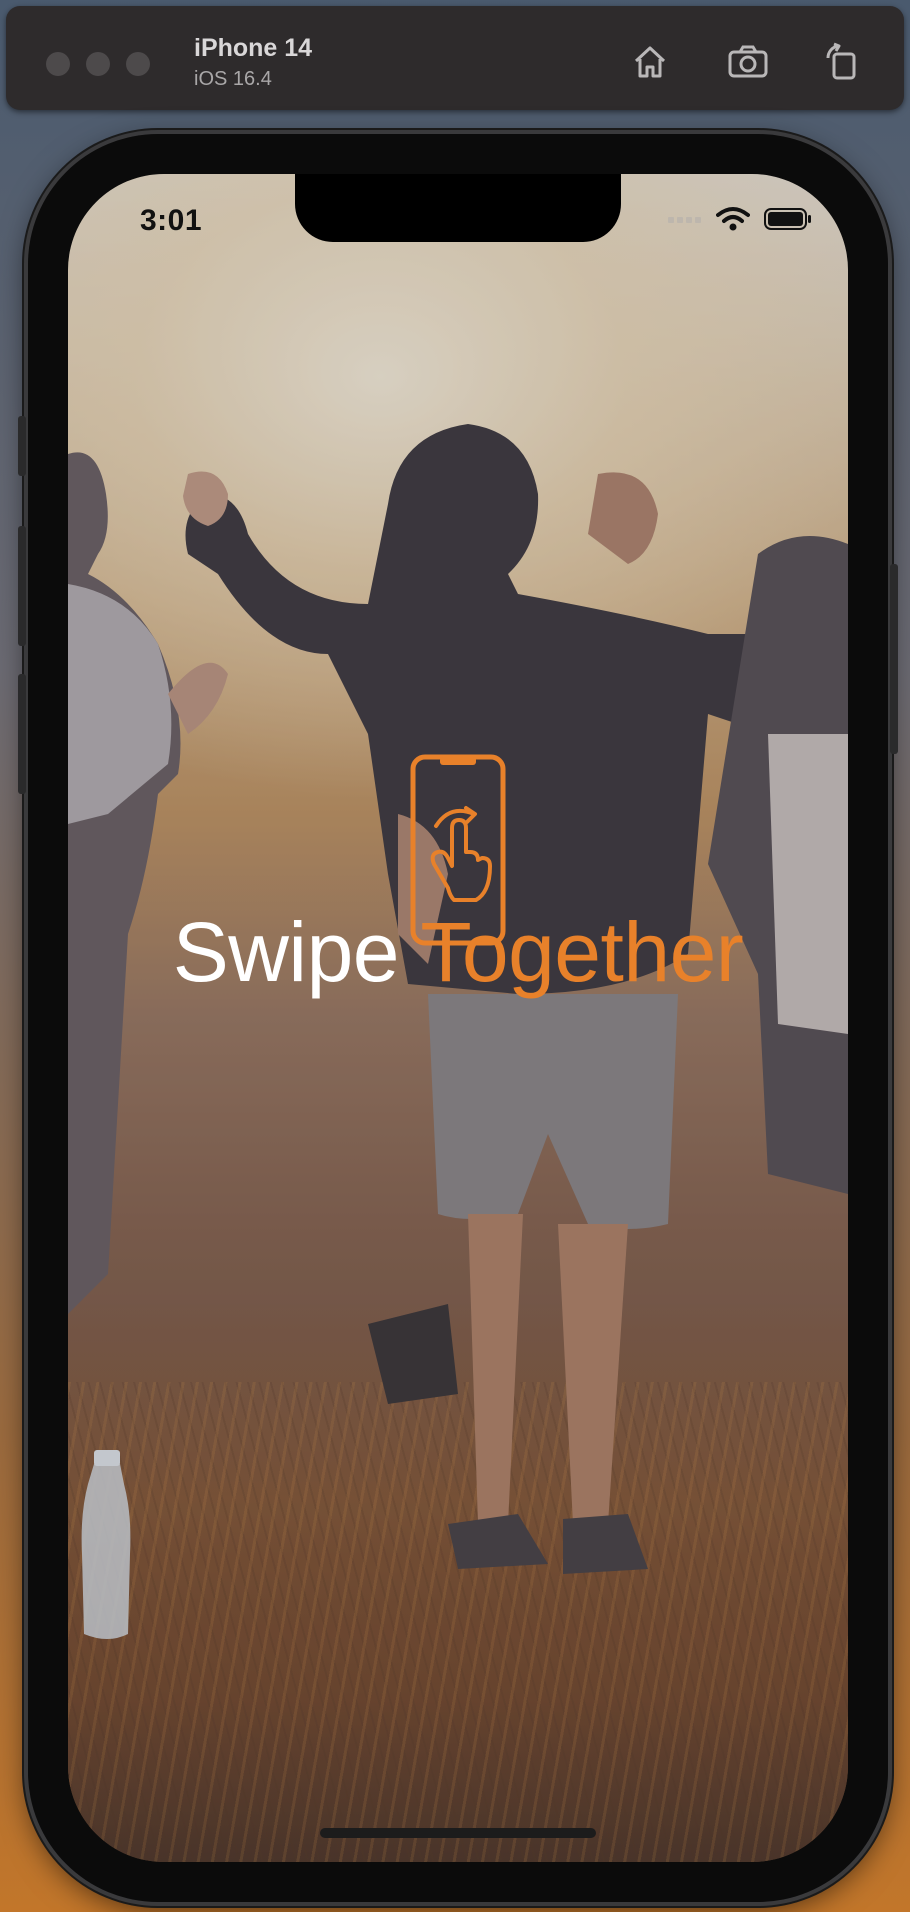 The height and width of the screenshot is (1912, 910). What do you see at coordinates (233, 79) in the screenshot?
I see `os-version: iOS 16.4` at bounding box center [233, 79].